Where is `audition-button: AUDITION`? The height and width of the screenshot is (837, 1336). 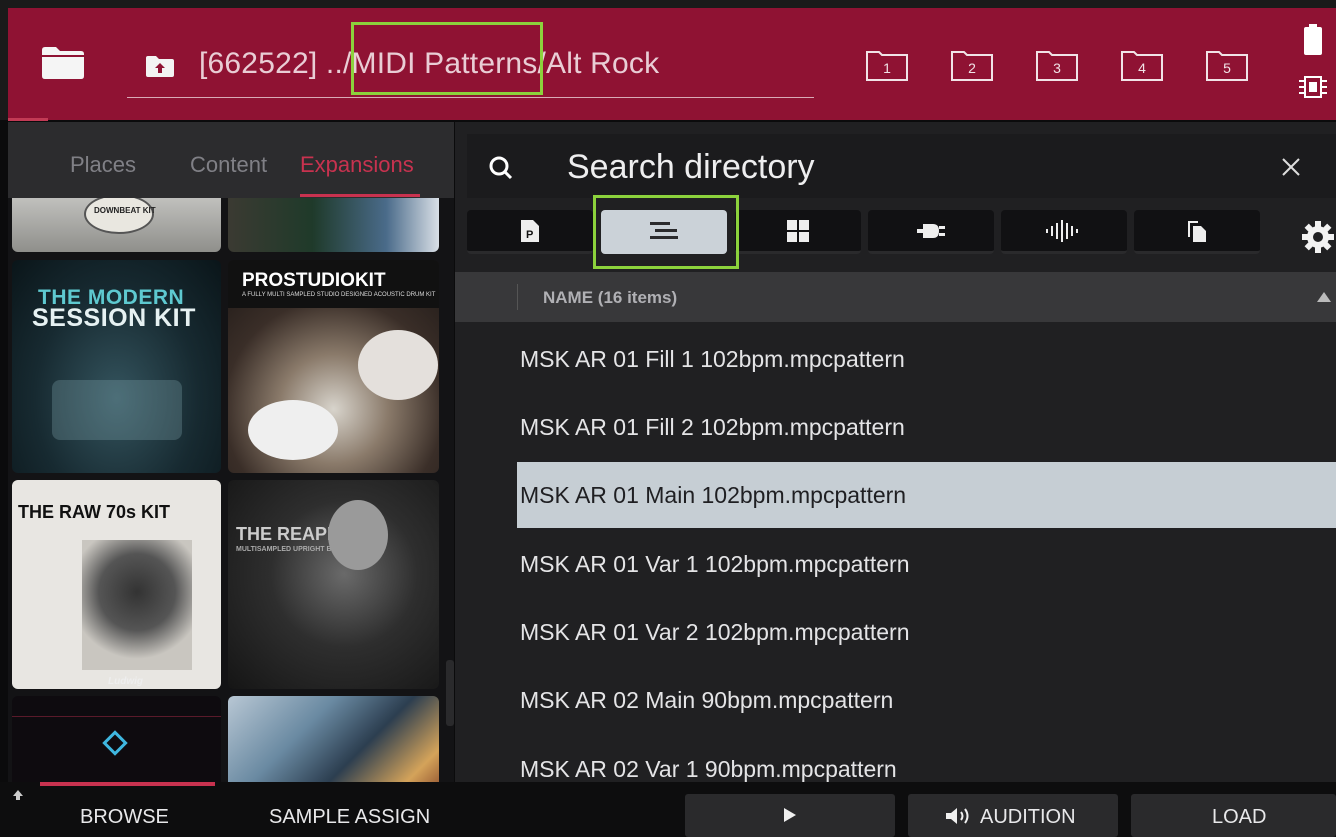 audition-button: AUDITION is located at coordinates (1013, 815).